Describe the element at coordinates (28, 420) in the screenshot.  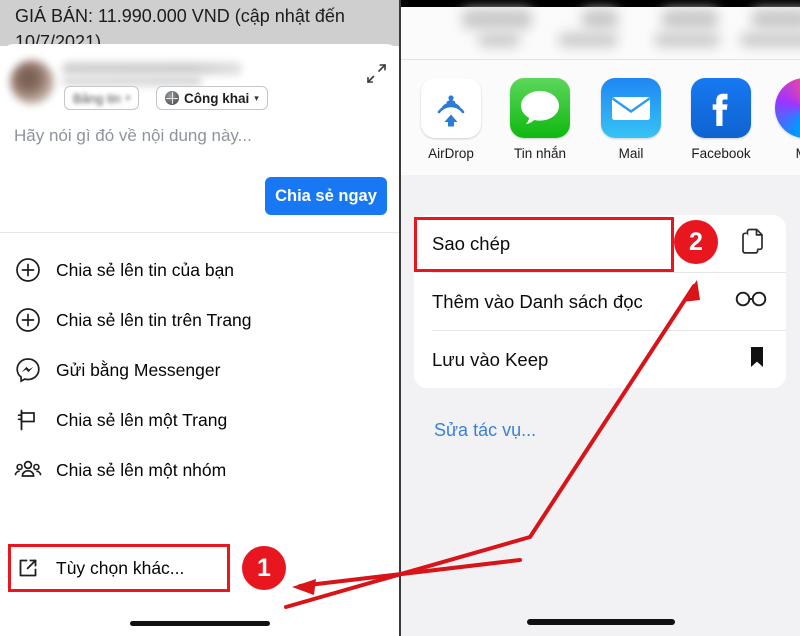
I see `flag-icon` at that location.